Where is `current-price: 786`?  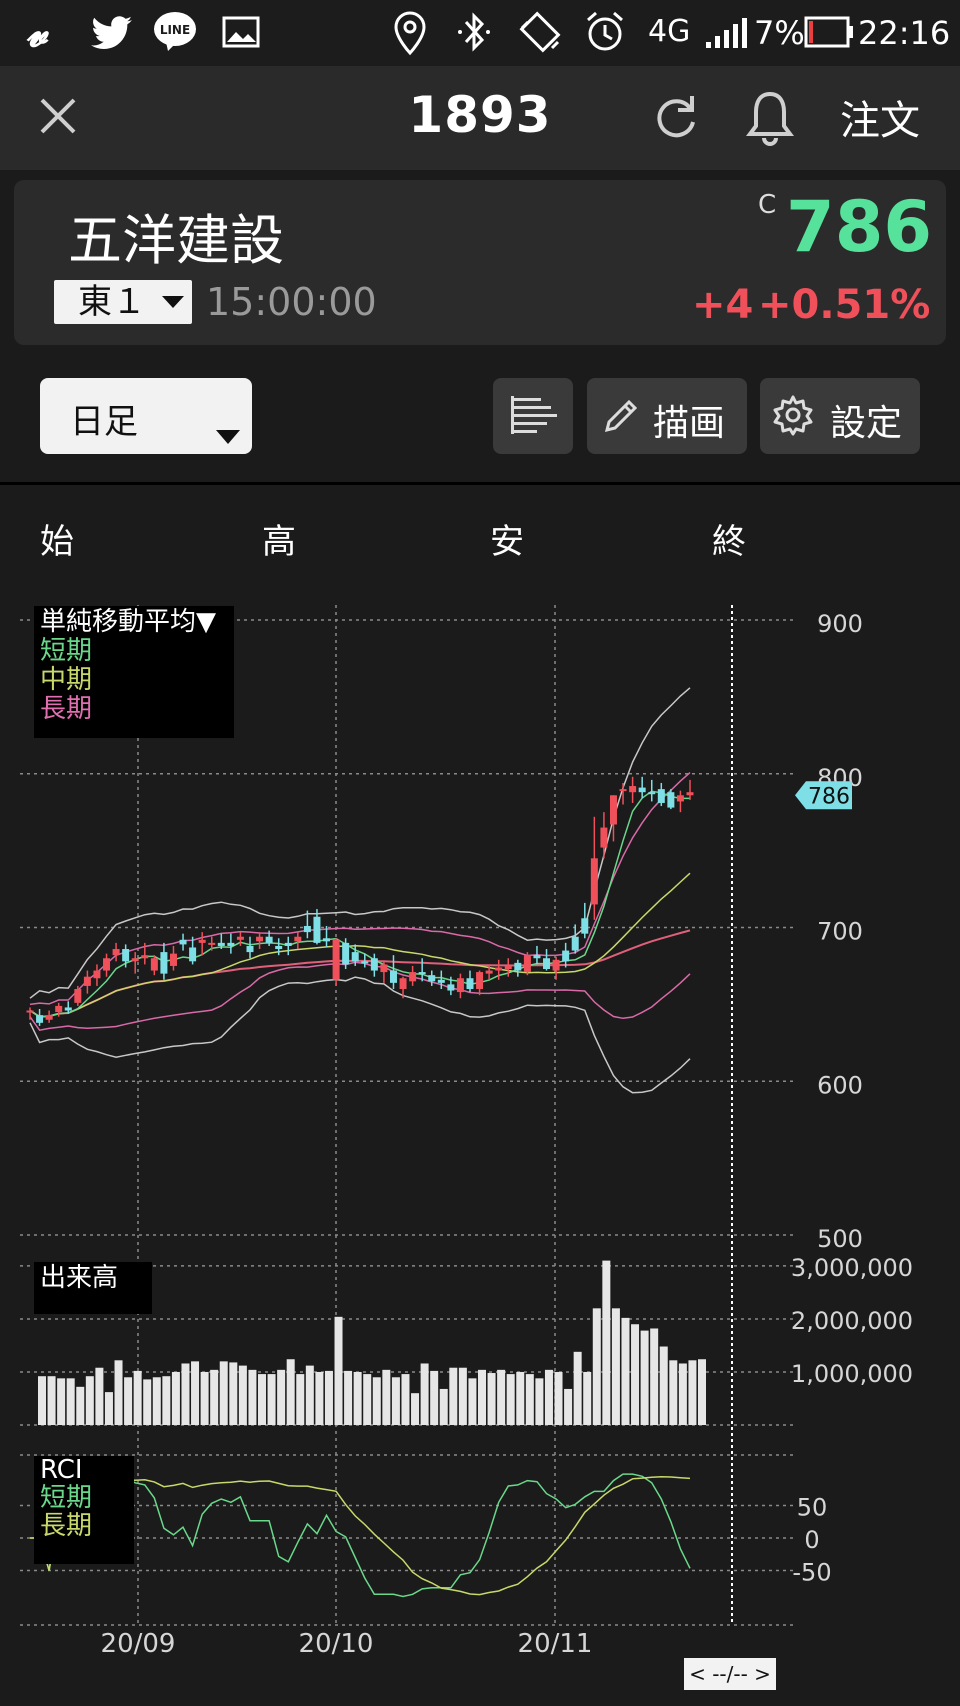 current-price: 786 is located at coordinates (859, 227).